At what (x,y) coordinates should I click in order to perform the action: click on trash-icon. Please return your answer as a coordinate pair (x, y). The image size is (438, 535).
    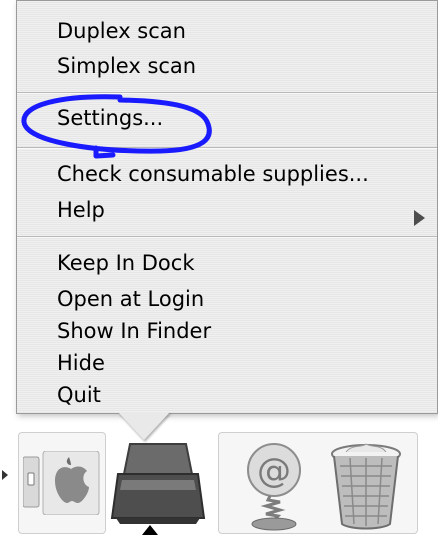
    Looking at the image, I should click on (366, 486).